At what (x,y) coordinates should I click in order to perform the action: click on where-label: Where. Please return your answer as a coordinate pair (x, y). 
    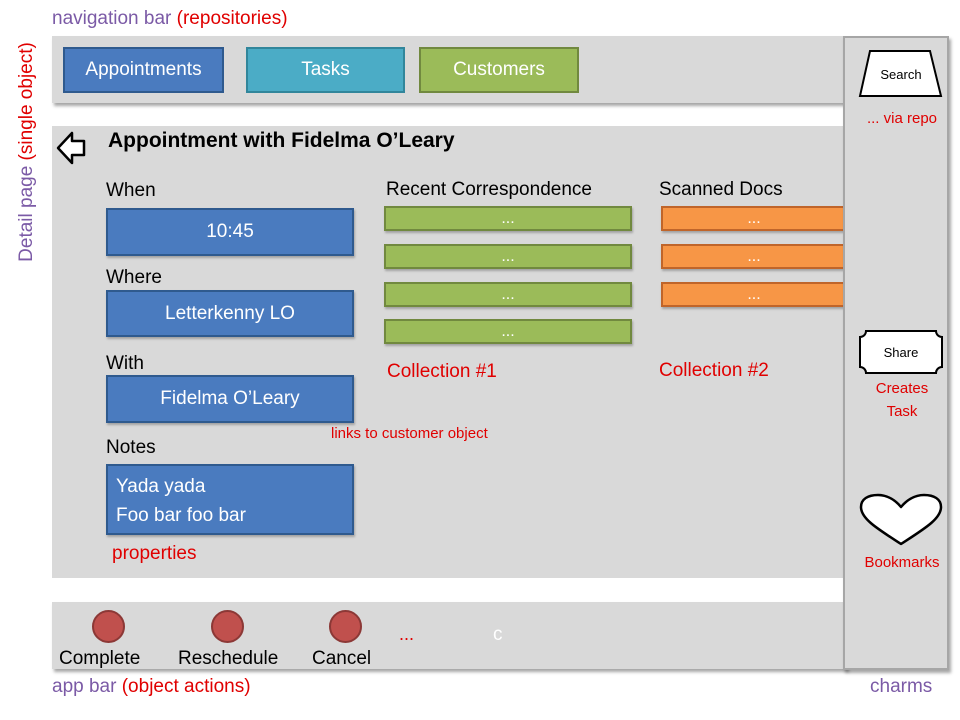
    Looking at the image, I should click on (134, 277).